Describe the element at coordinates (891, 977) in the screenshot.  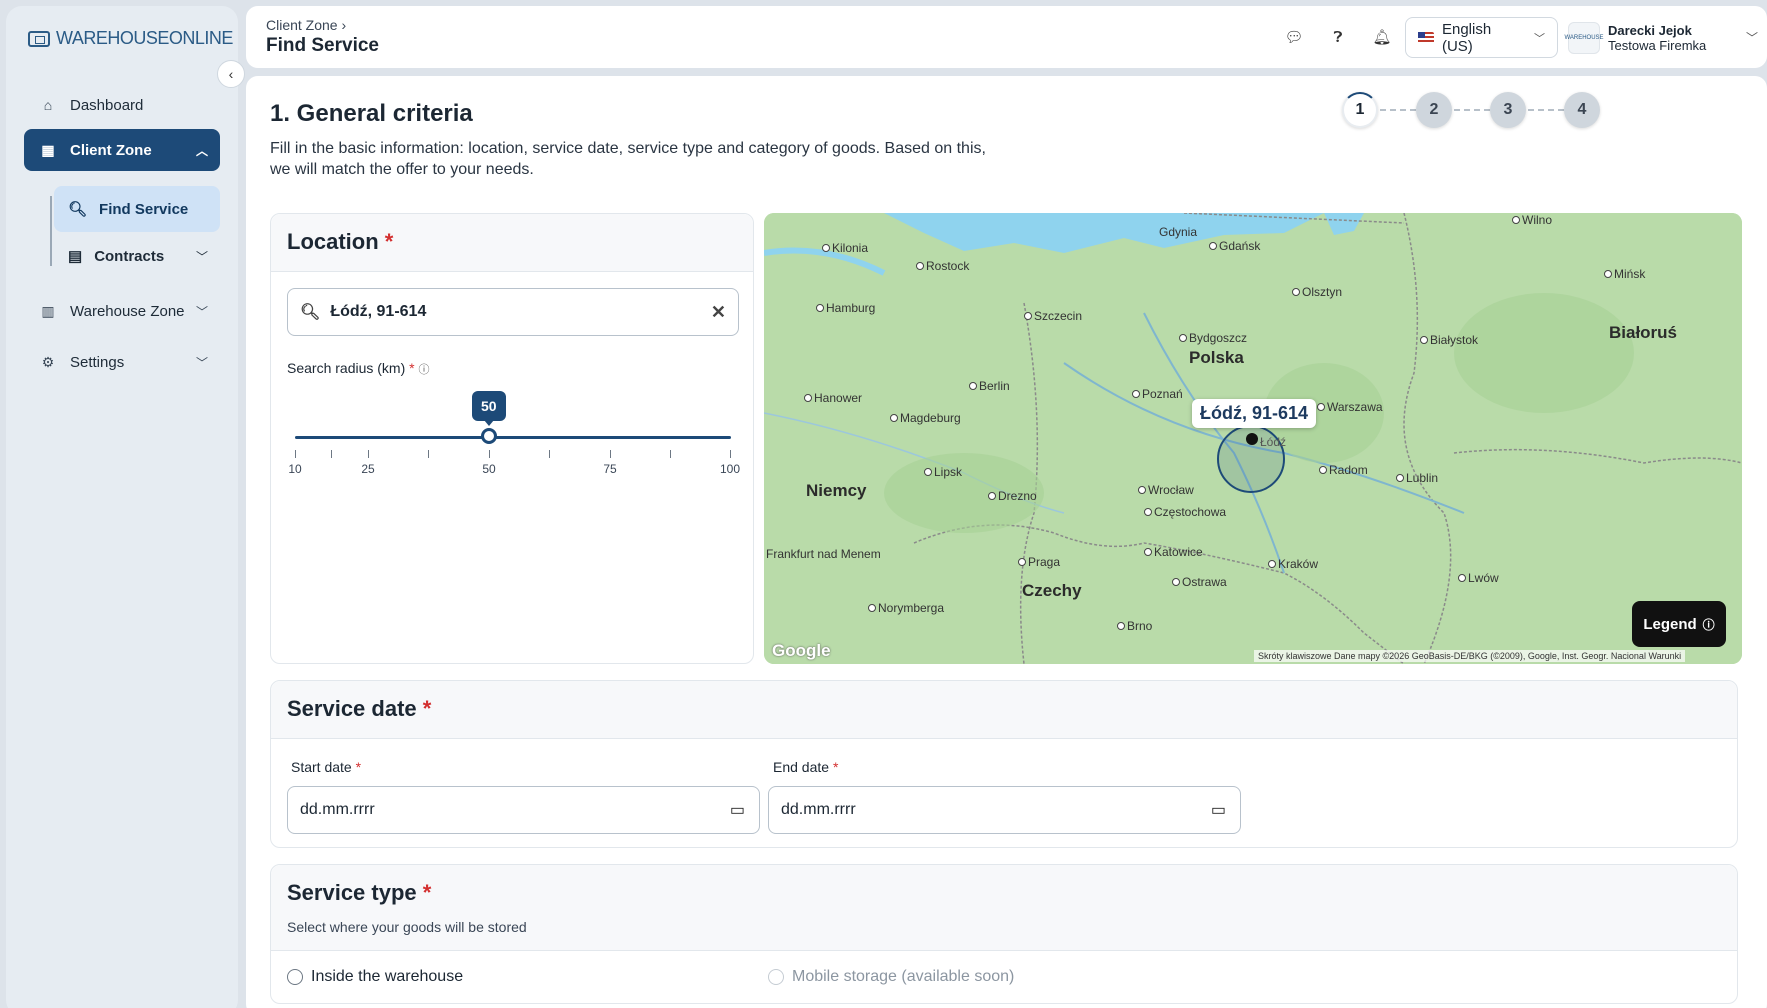
I see `radio-mobile-storage: Mobile storage (available soon)` at that location.